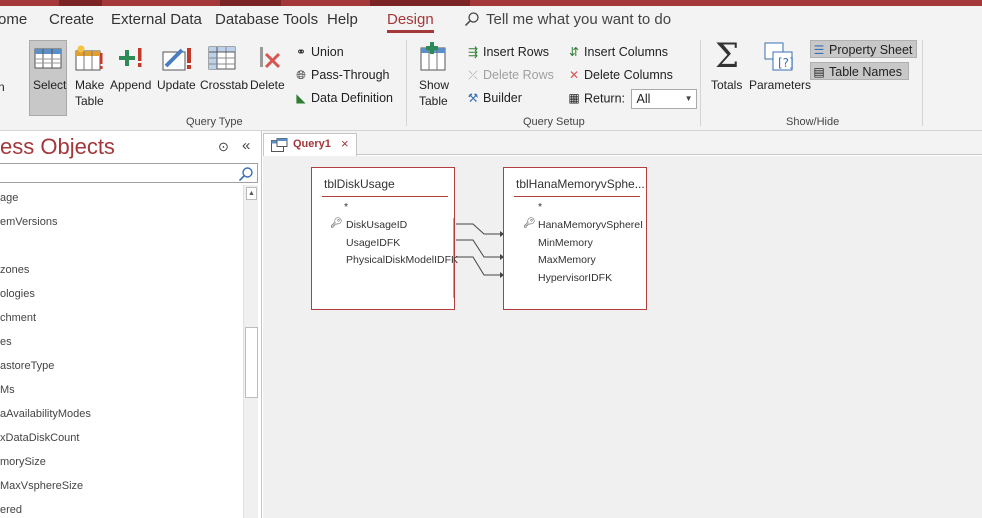  I want to click on show-table-label-2: Table, so click(433, 101).